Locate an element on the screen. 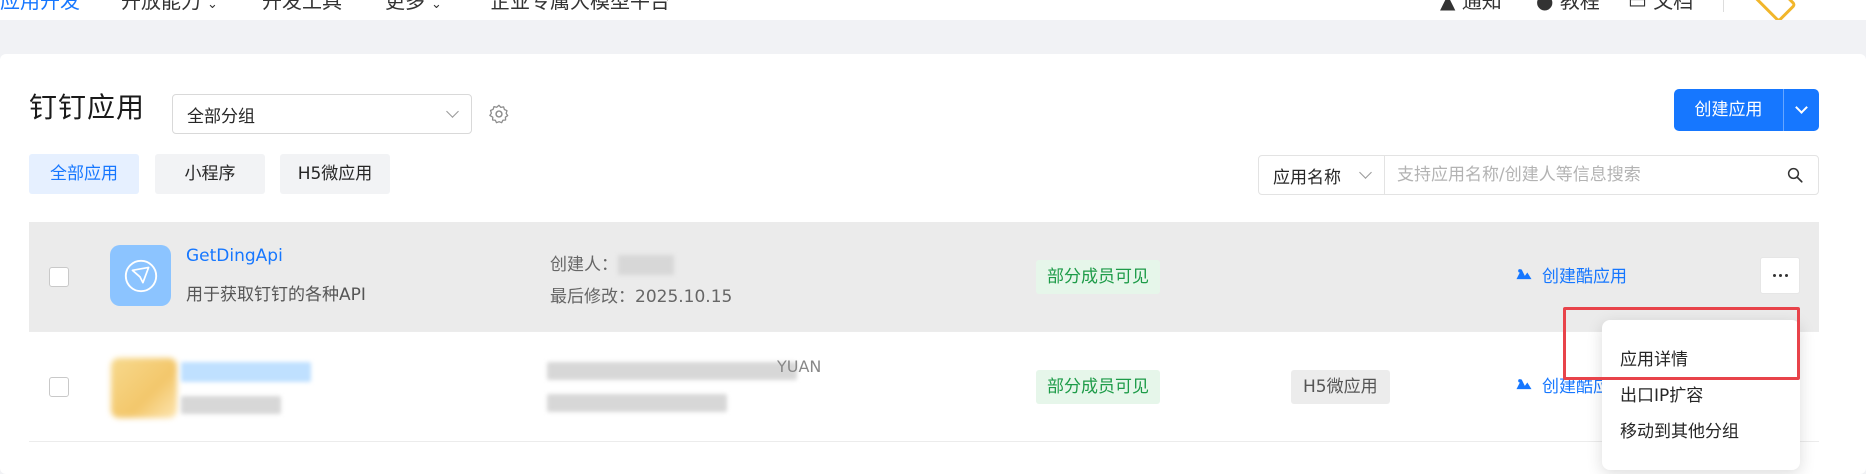 The height and width of the screenshot is (474, 1866). redacted-modified is located at coordinates (637, 403).